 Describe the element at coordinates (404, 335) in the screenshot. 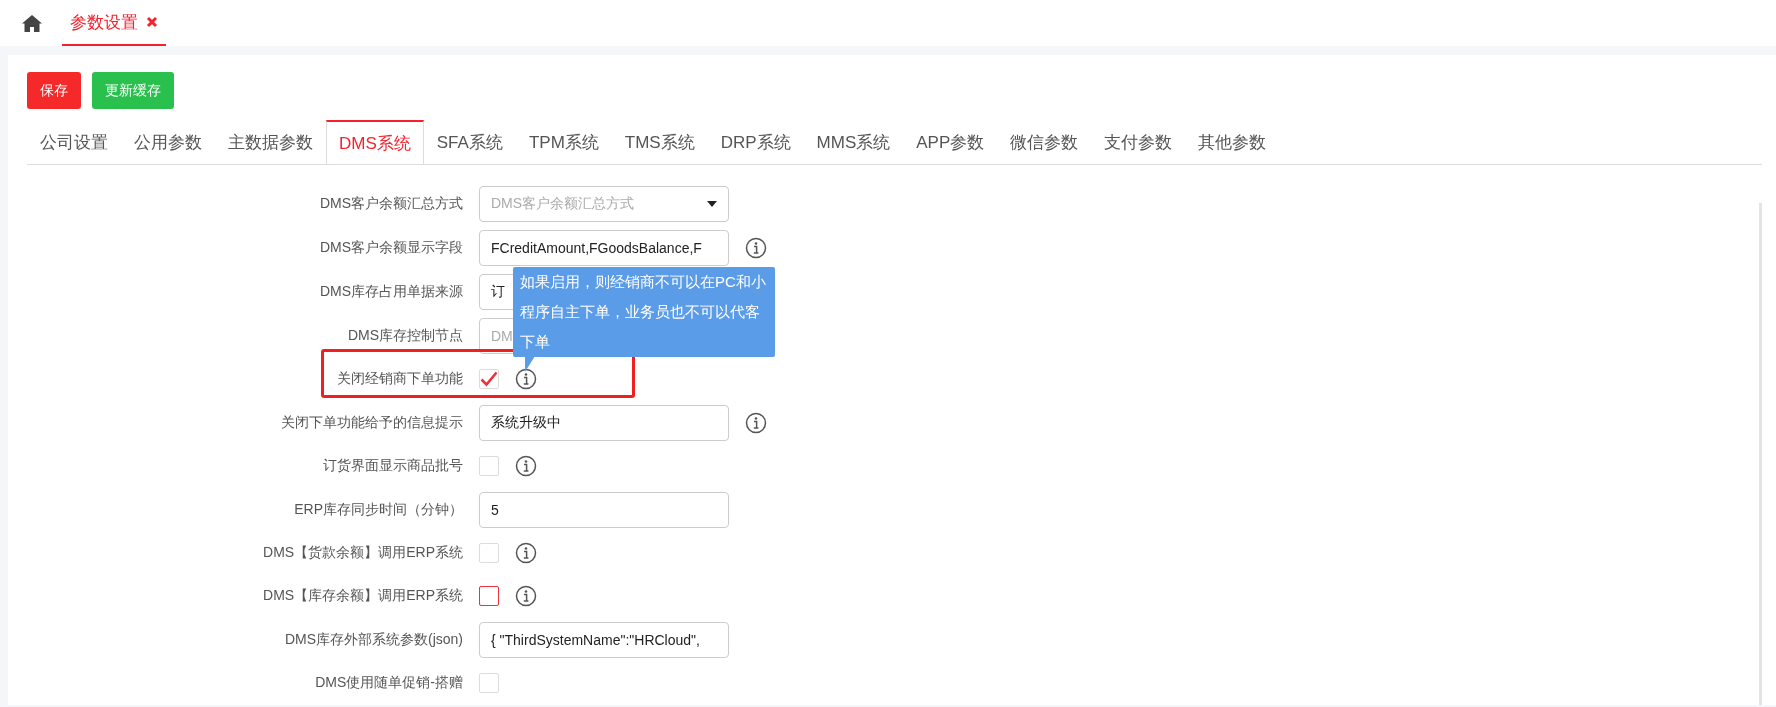

I see `setting-label: DMS库存控制节点` at that location.